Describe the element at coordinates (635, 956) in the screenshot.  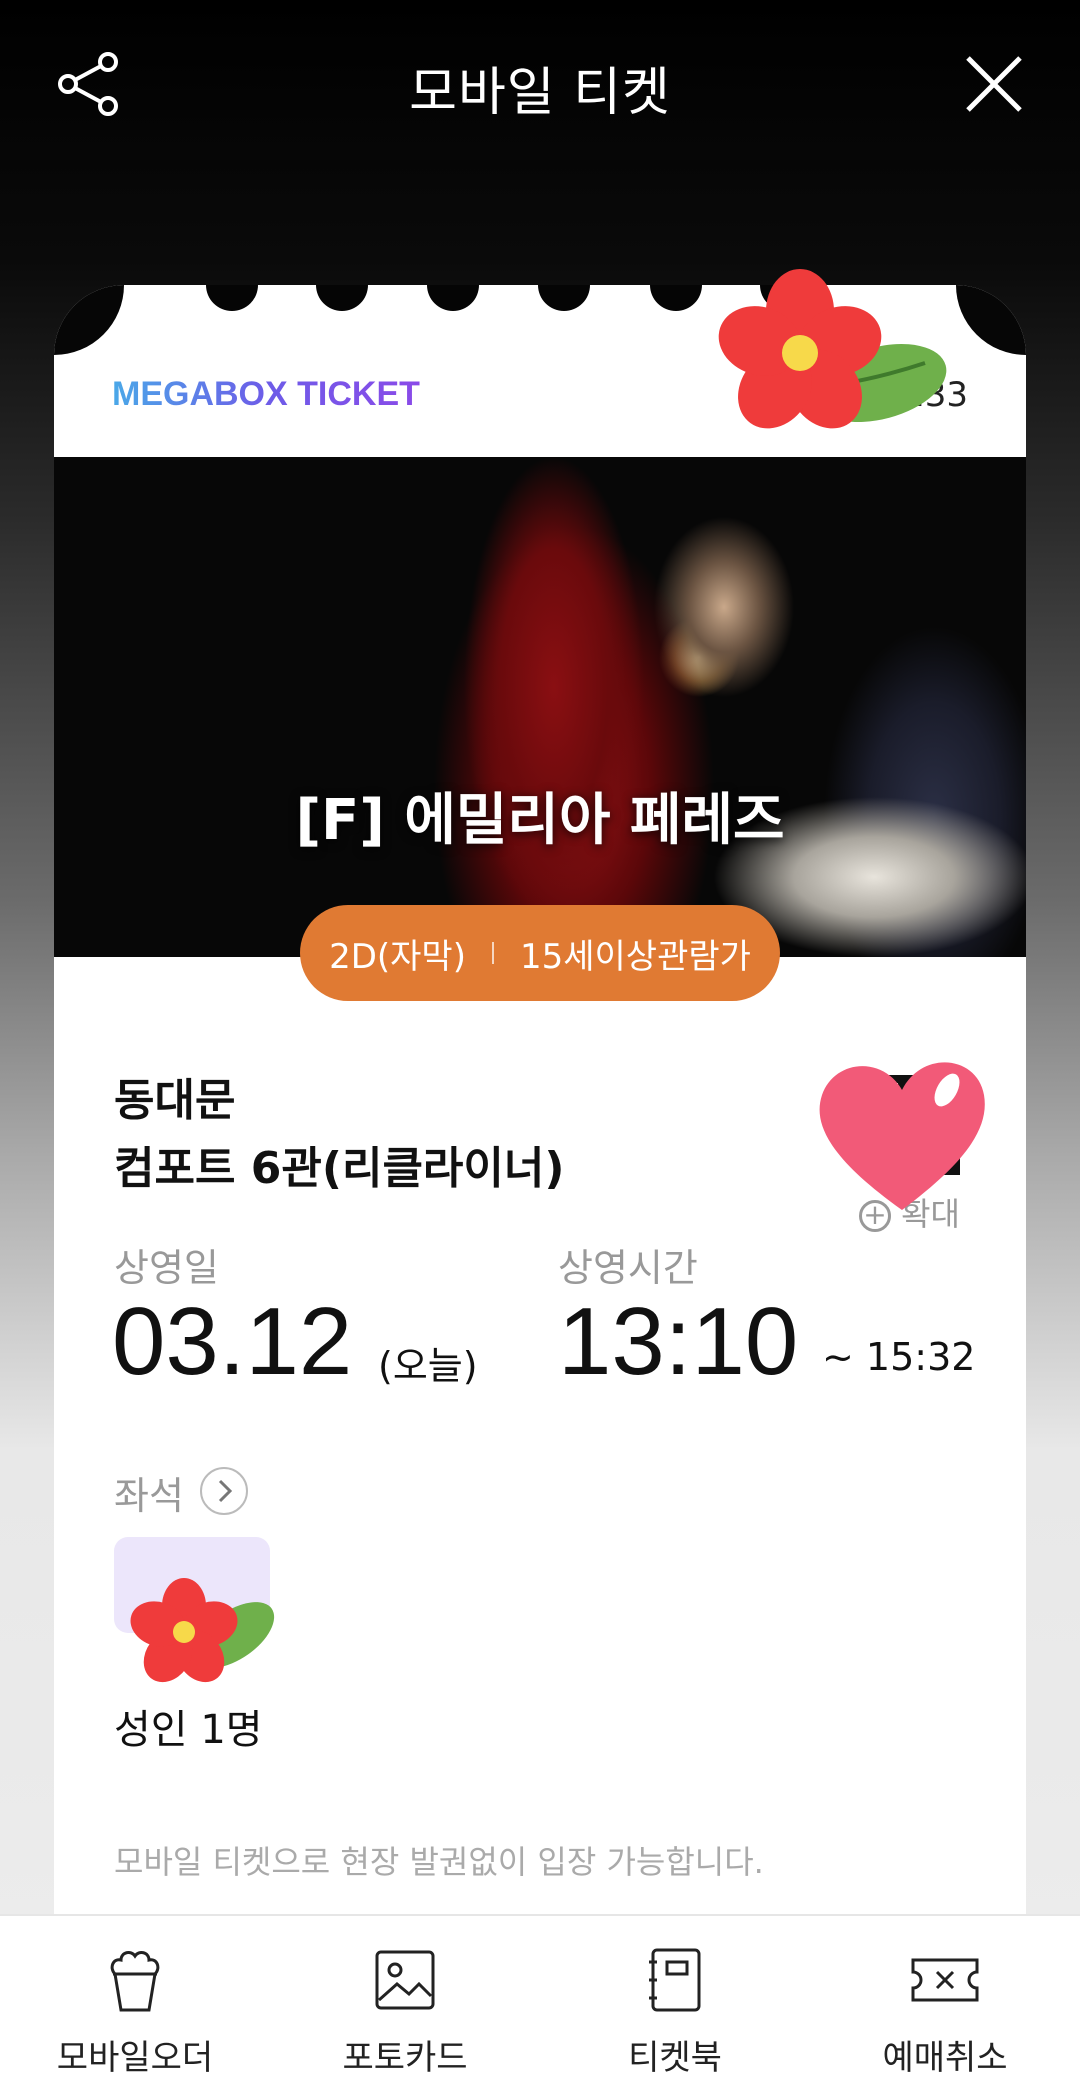
I see `rating-label: 15세이상관람가` at that location.